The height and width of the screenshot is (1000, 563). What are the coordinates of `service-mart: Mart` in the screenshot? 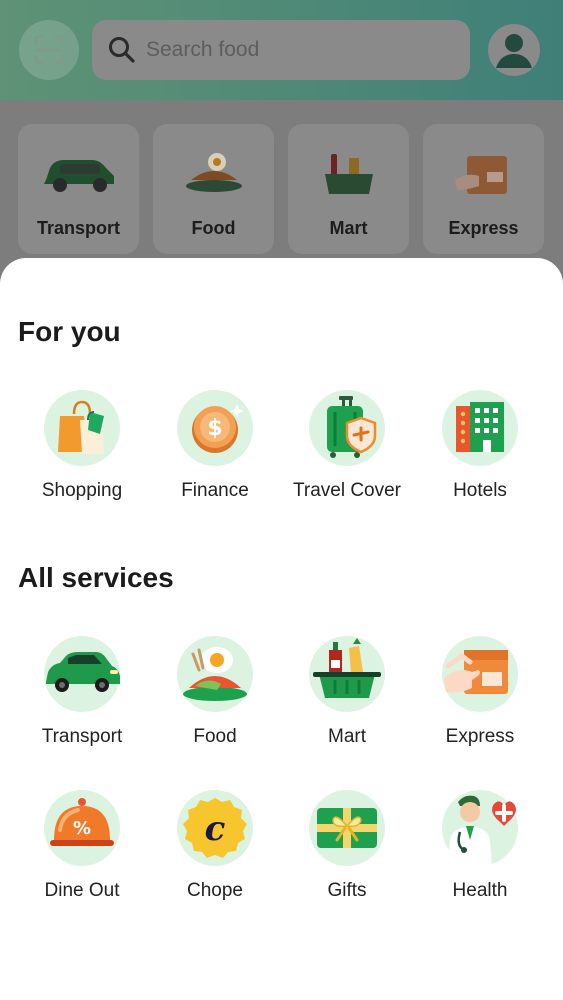 It's located at (347, 701).